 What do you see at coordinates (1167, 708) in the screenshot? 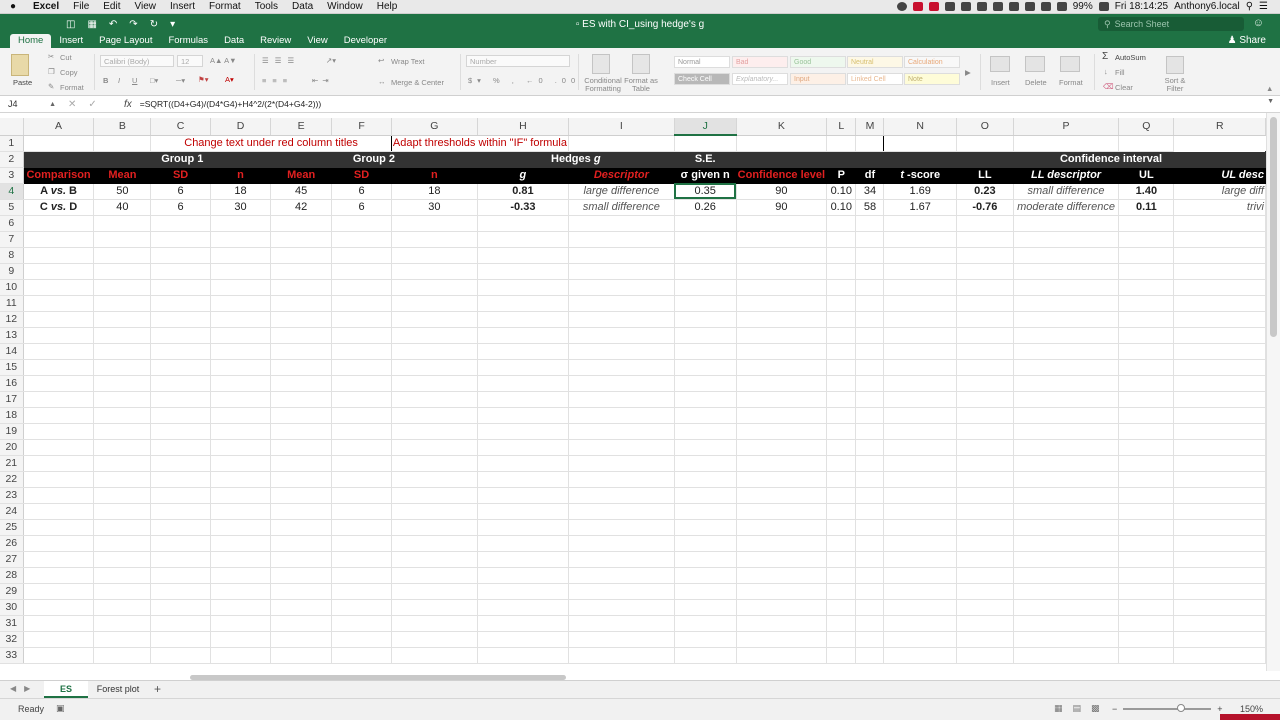
I see `zoom-slider` at bounding box center [1167, 708].